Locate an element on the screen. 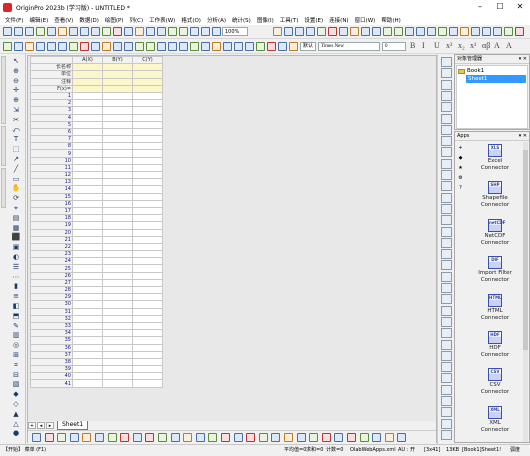  scroll-thumb is located at coordinates (525, 250).